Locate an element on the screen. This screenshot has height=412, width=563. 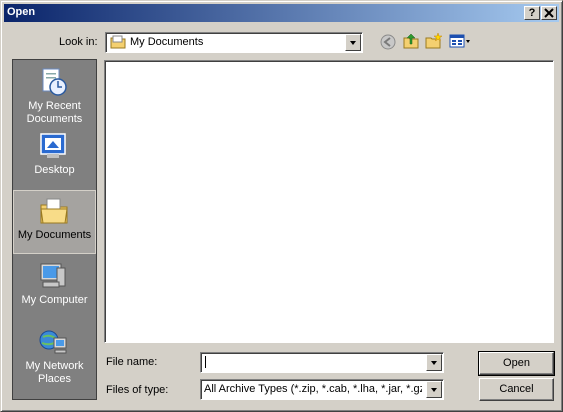
filename-label: File name: is located at coordinates (132, 362).